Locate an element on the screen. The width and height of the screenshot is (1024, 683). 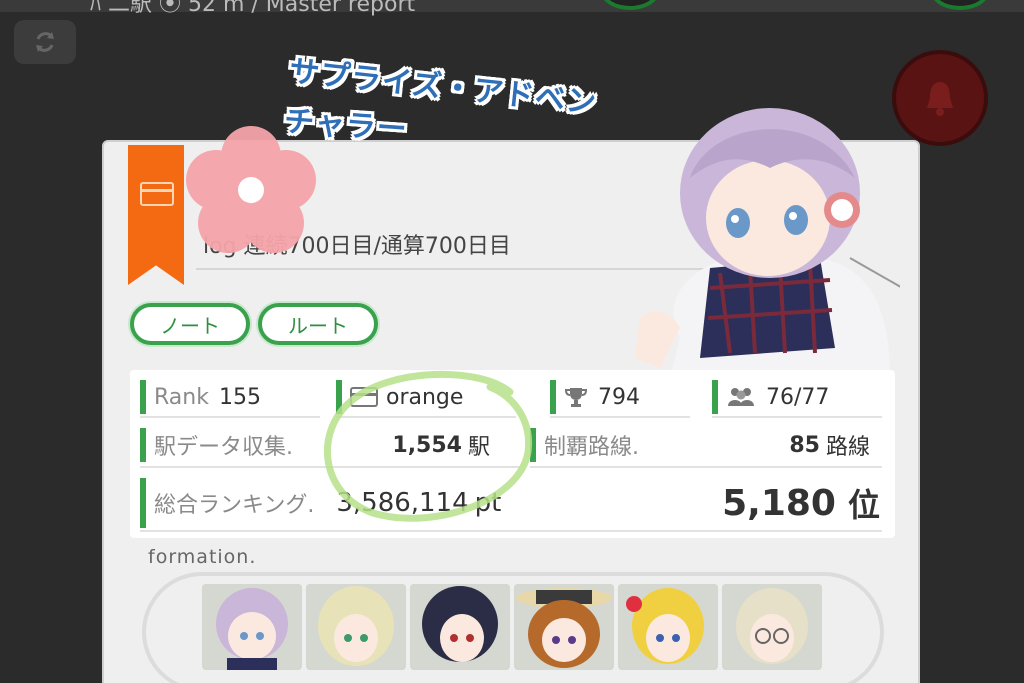
ranking-position: 5,180 is located at coordinates (779, 503).